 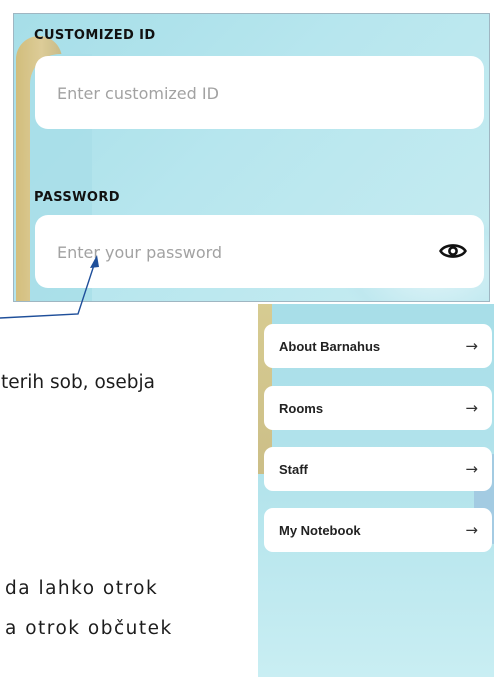 I want to click on menu-item-my-notebook: My Notebook →, so click(x=378, y=530).